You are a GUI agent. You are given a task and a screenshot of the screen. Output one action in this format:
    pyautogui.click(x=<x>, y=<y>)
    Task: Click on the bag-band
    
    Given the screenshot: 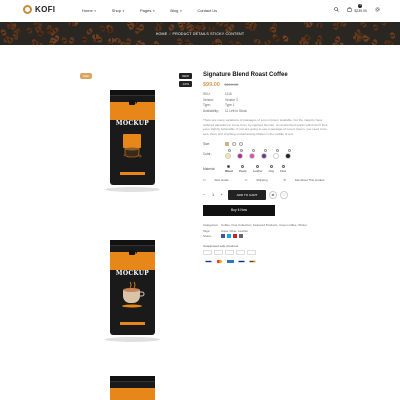 What is the action you would take?
    pyautogui.click(x=132, y=394)
    